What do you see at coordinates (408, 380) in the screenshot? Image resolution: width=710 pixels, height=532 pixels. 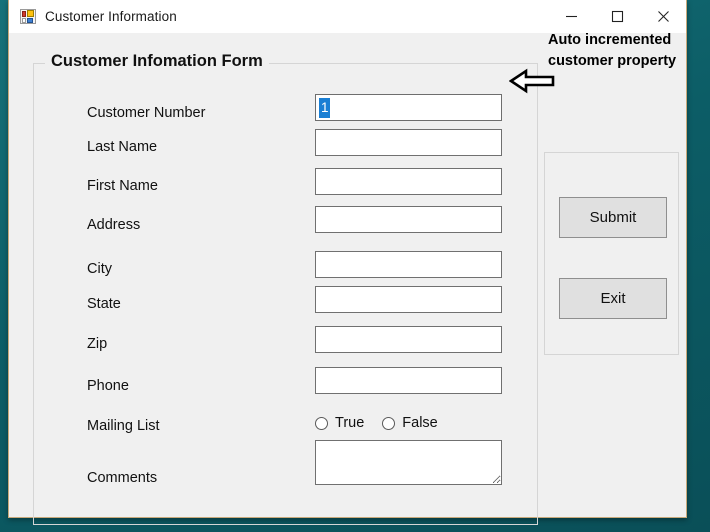 I see `input-phone` at bounding box center [408, 380].